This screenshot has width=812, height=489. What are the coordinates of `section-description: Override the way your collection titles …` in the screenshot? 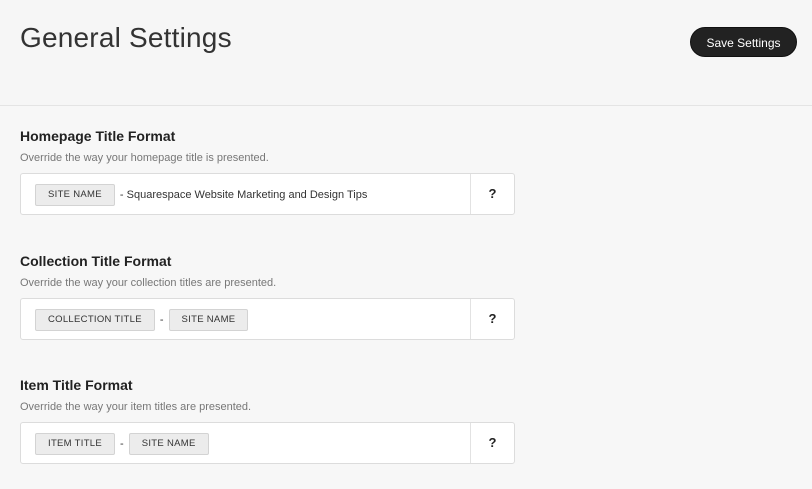 It's located at (148, 283).